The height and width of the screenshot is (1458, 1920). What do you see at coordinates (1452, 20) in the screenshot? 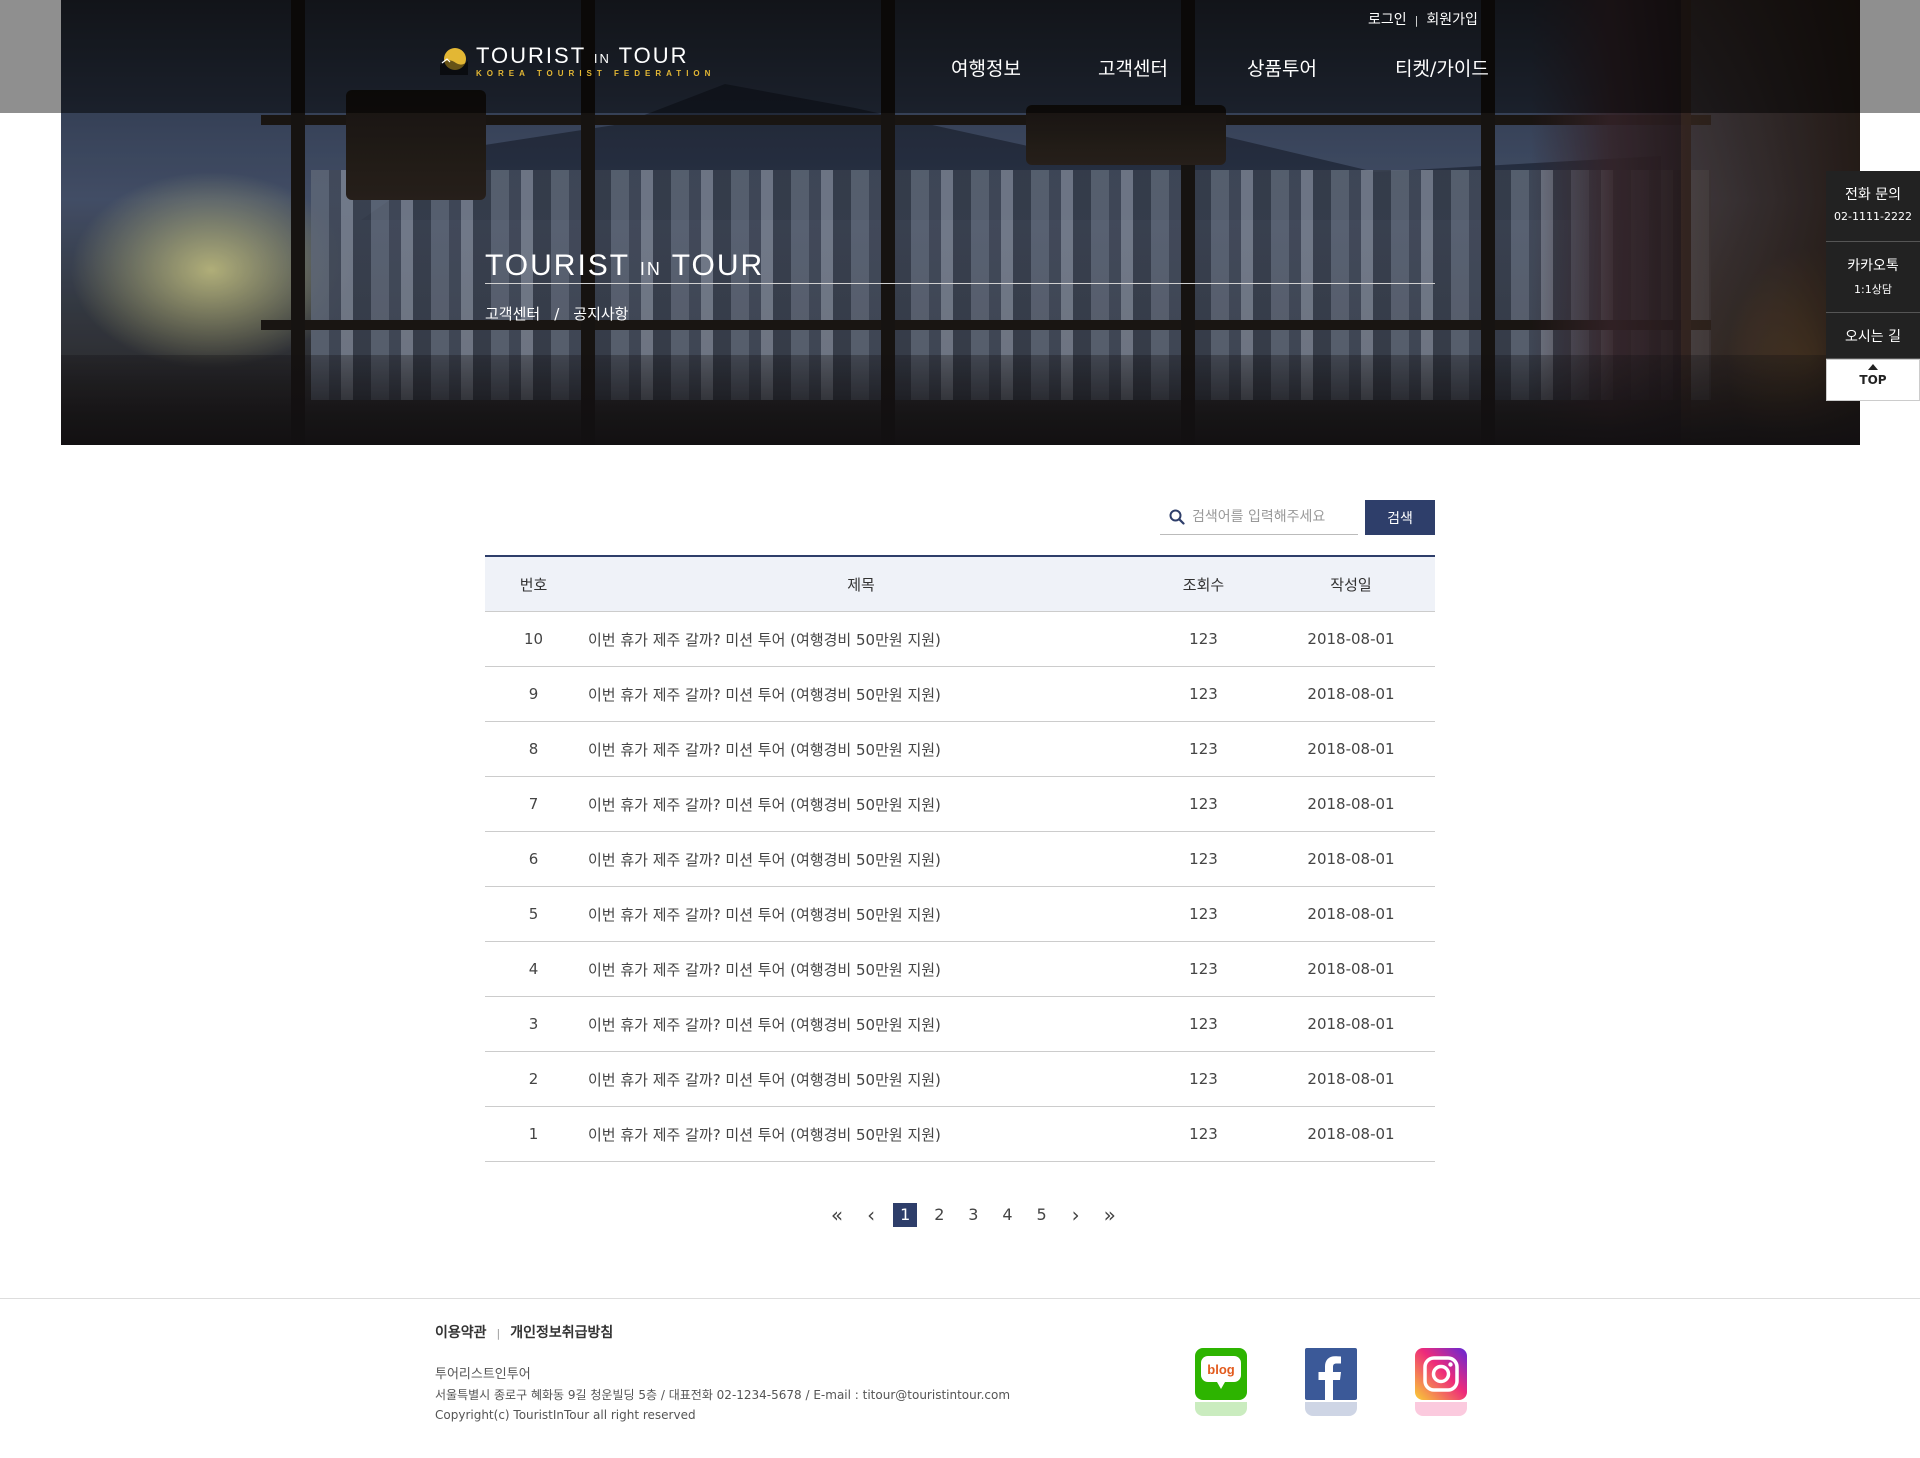
I see `join-link: 회원가입` at bounding box center [1452, 20].